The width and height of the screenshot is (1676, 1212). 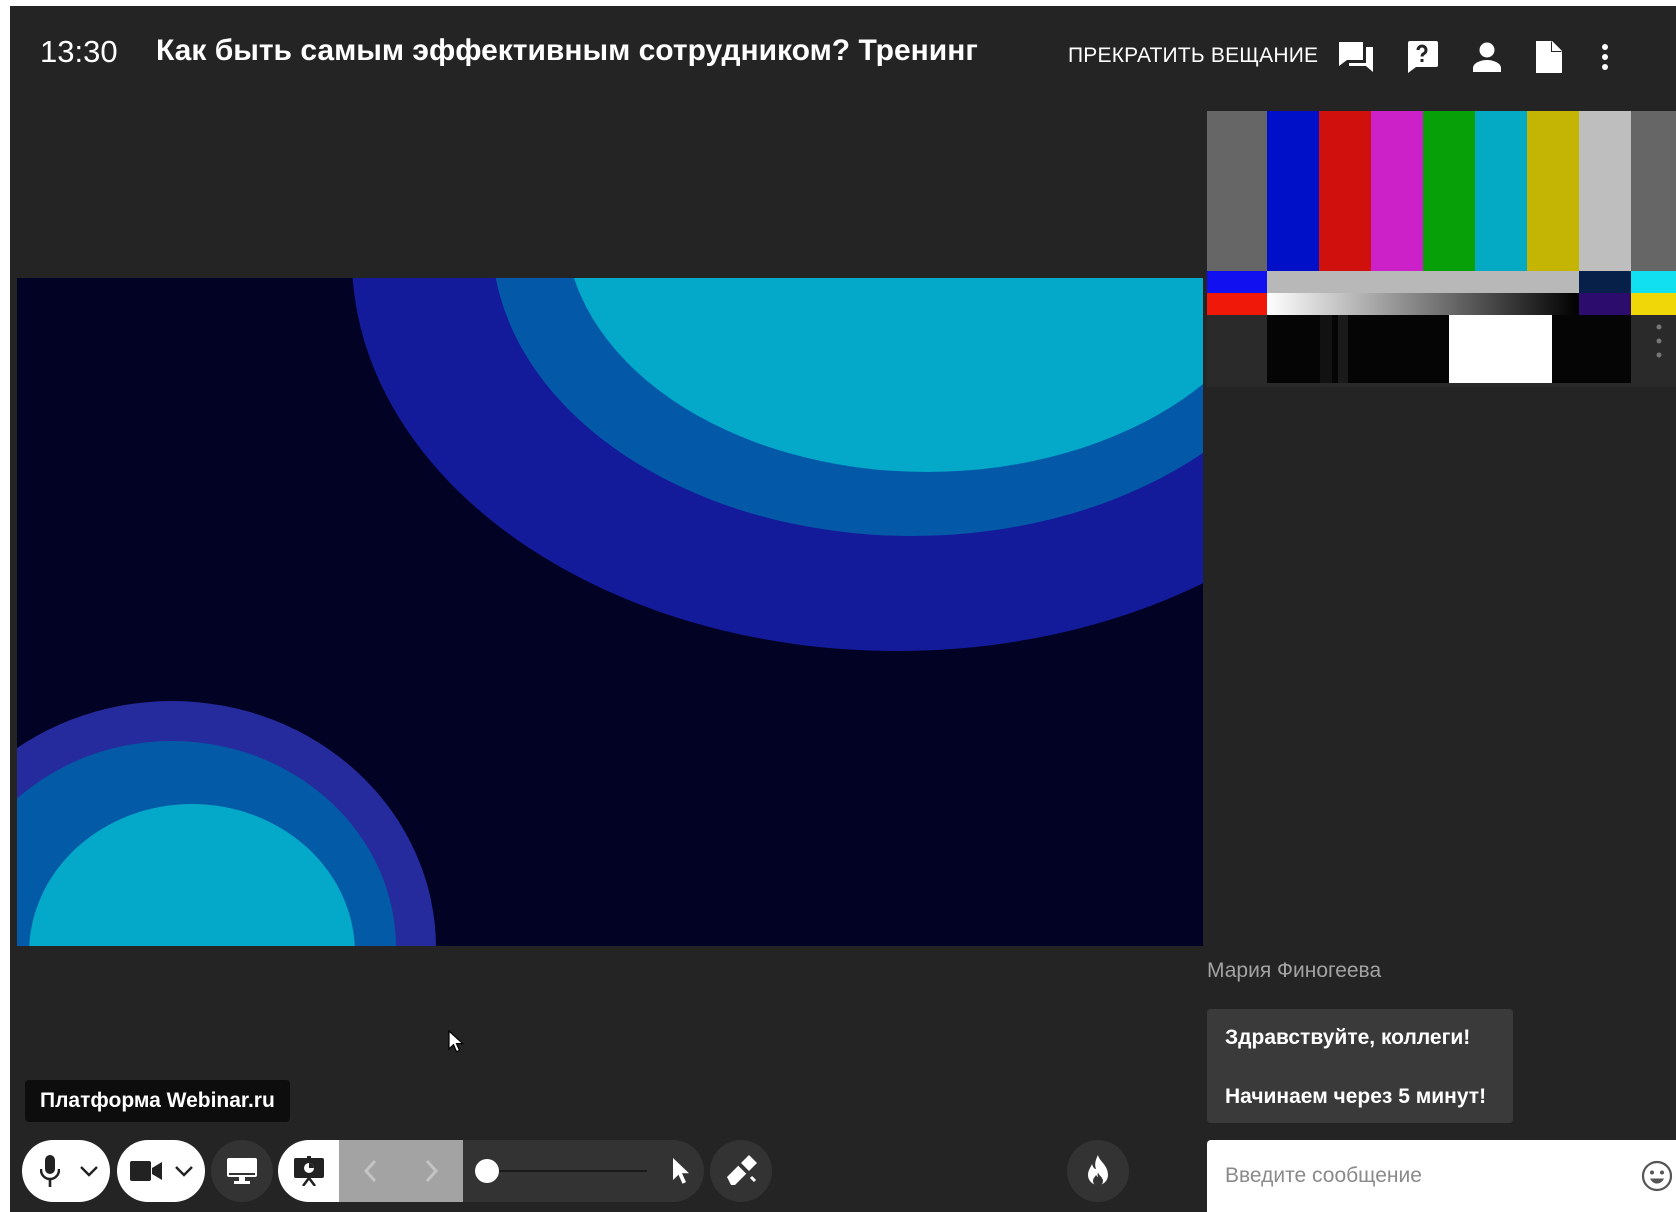 What do you see at coordinates (1193, 56) in the screenshot?
I see `stop-broadcast-button: ПРЕКРАТИТЬ ВЕЩАНИЕ` at bounding box center [1193, 56].